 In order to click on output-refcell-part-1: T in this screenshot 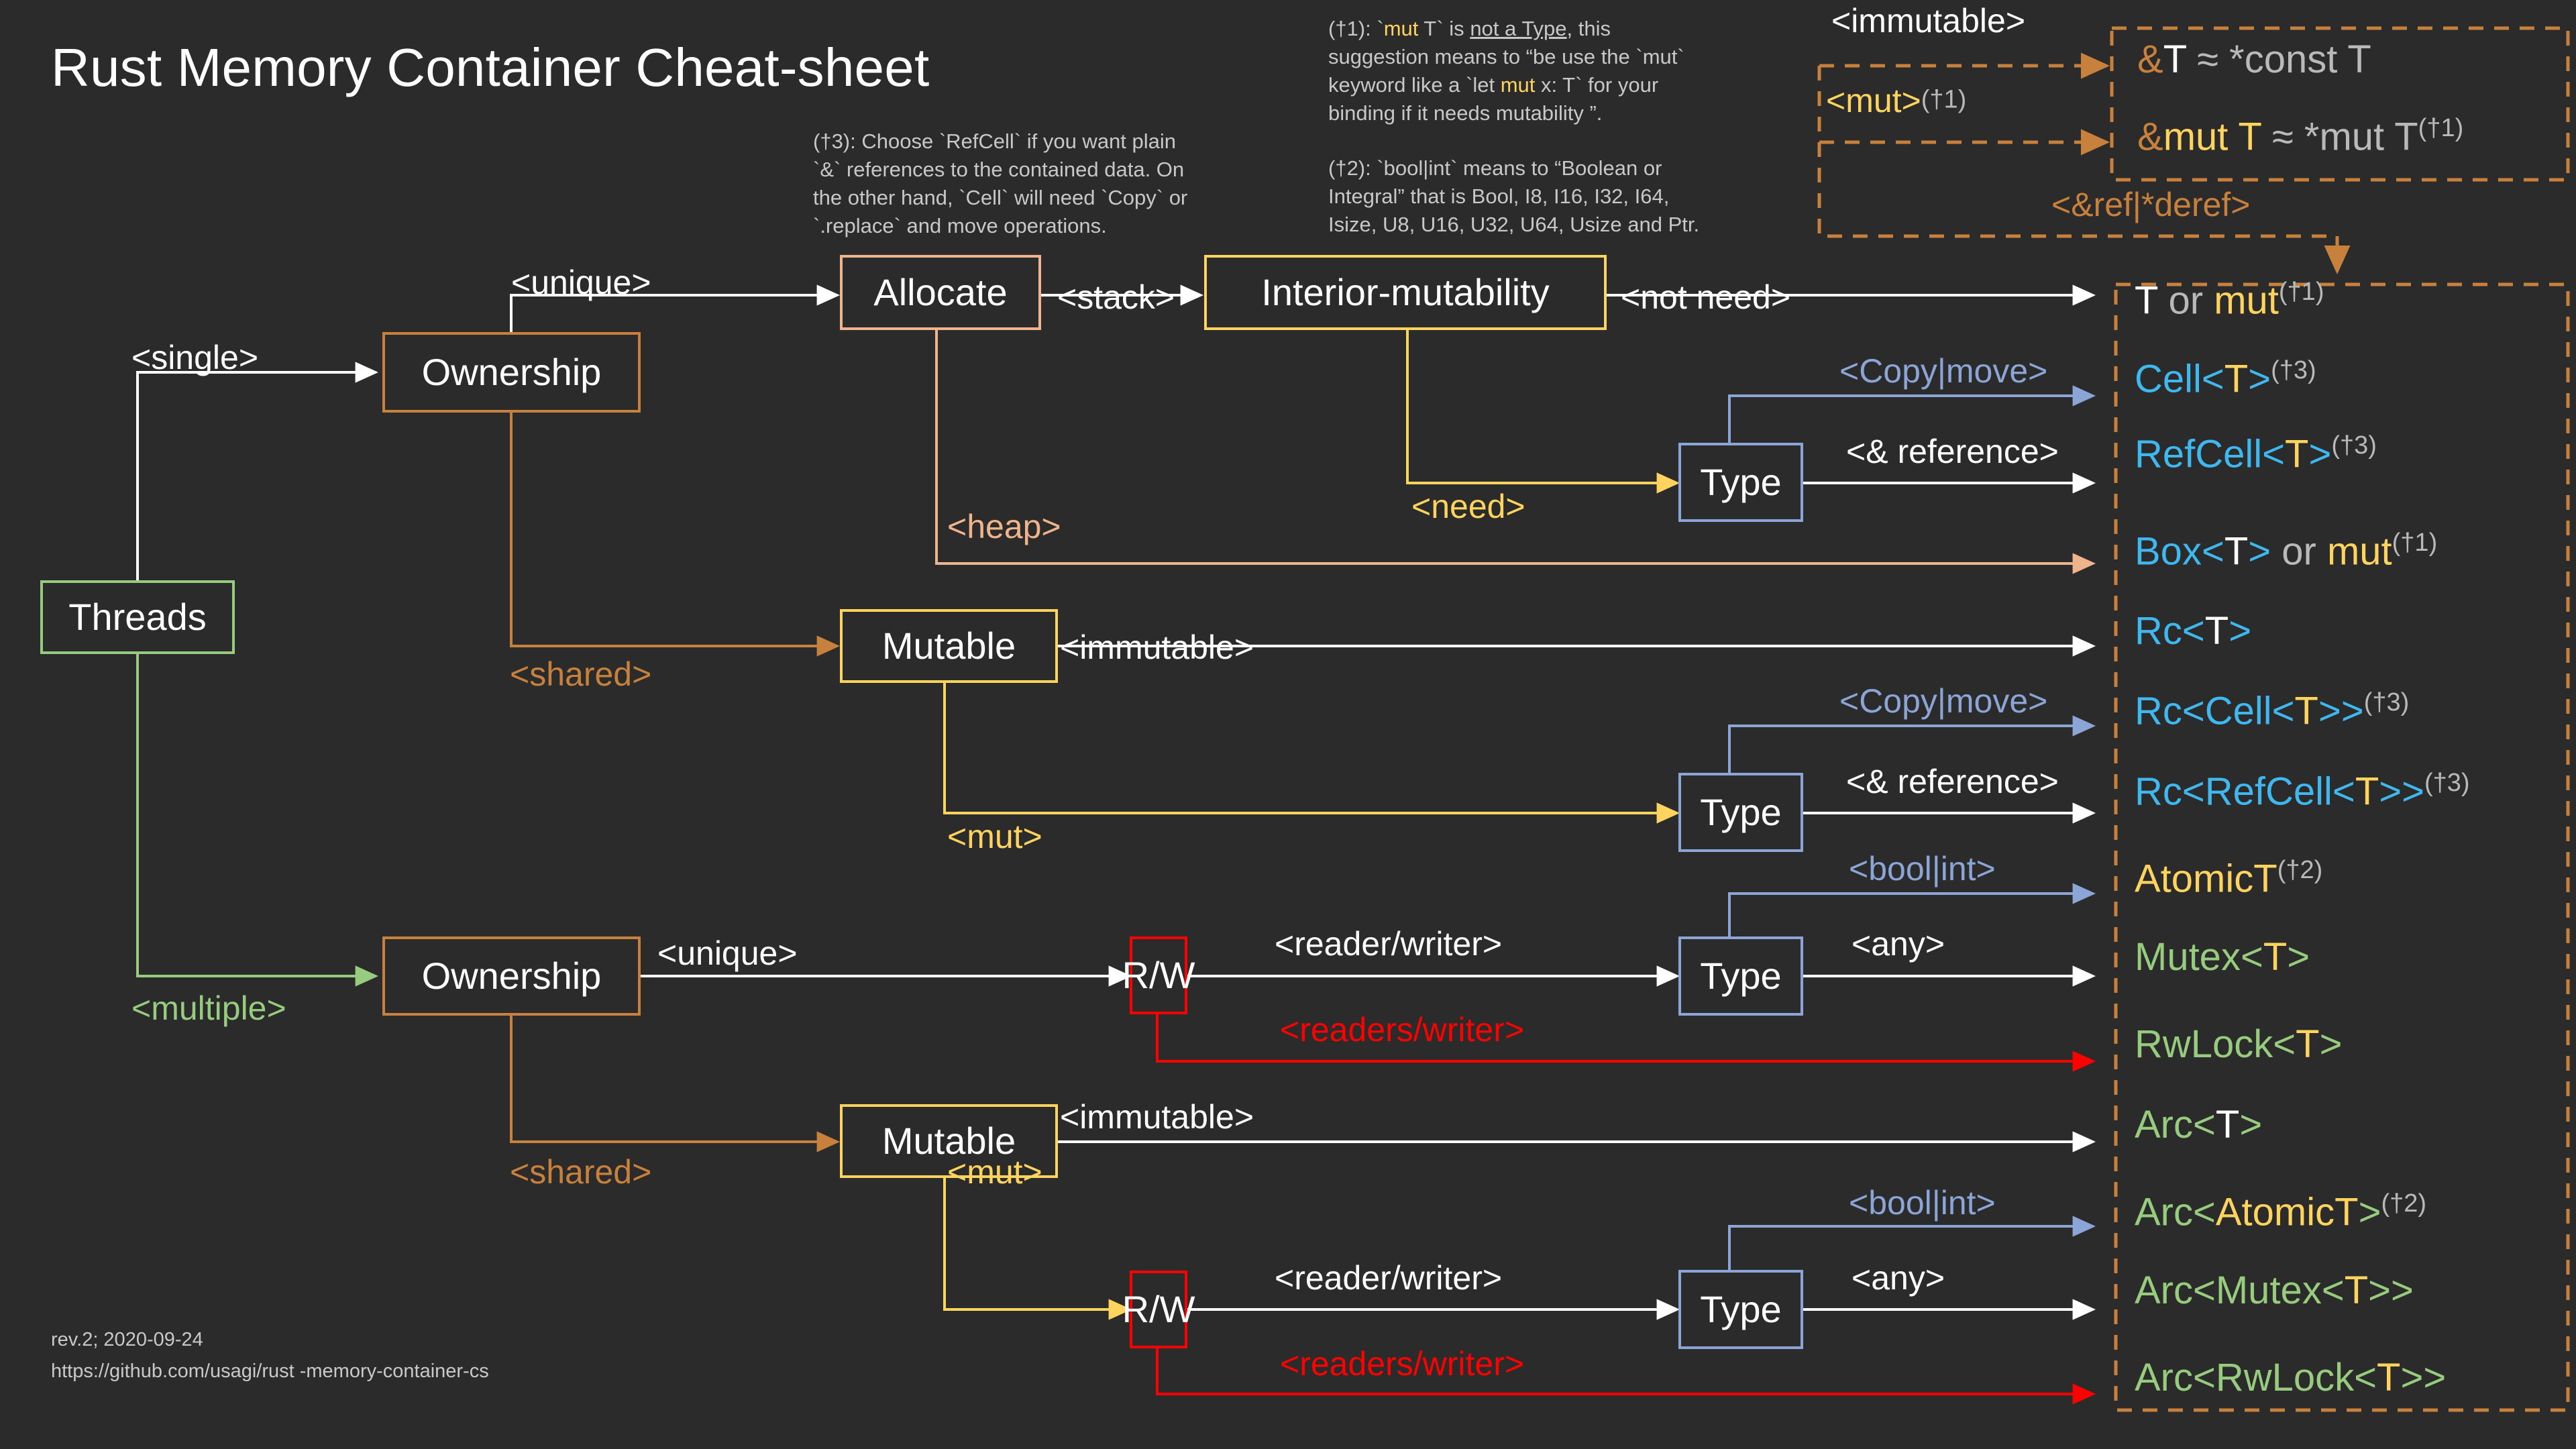, I will do `click(2297, 454)`.